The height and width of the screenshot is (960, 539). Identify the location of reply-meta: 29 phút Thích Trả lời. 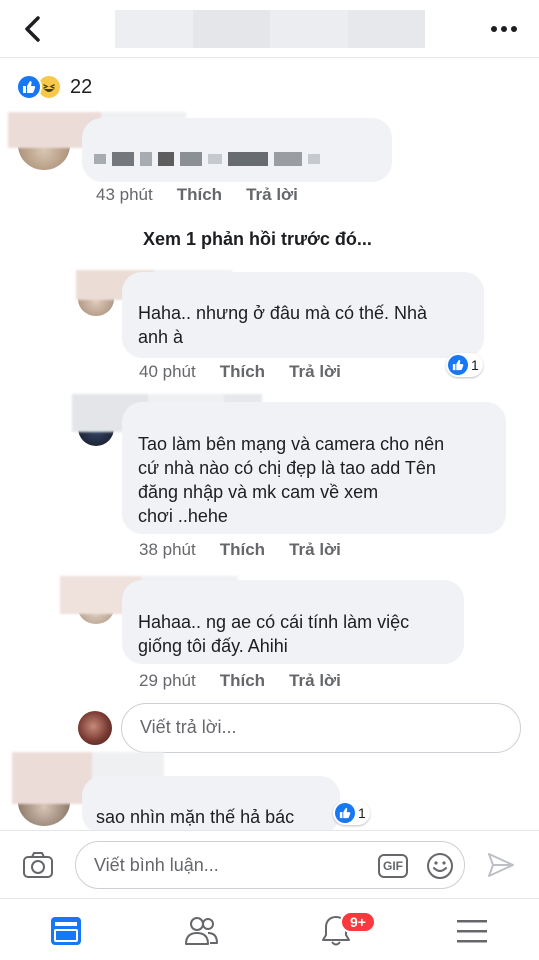
(240, 681).